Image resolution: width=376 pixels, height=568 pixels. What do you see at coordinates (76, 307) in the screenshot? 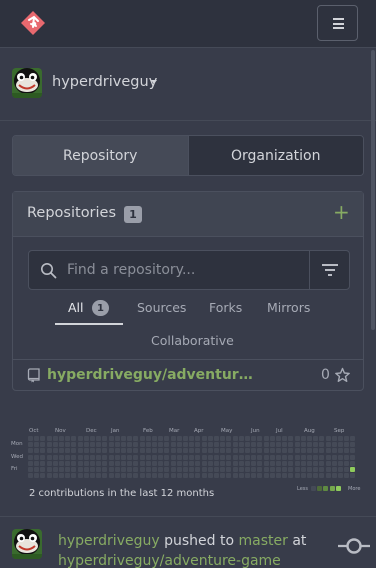
I see `tab-all: All` at bounding box center [76, 307].